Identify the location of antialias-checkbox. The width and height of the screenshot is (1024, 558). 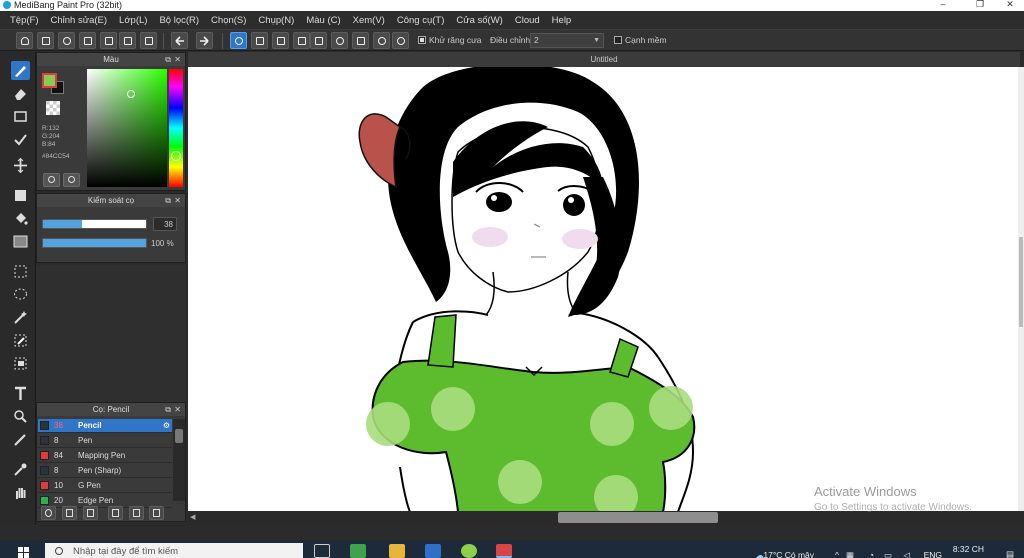
(422, 40).